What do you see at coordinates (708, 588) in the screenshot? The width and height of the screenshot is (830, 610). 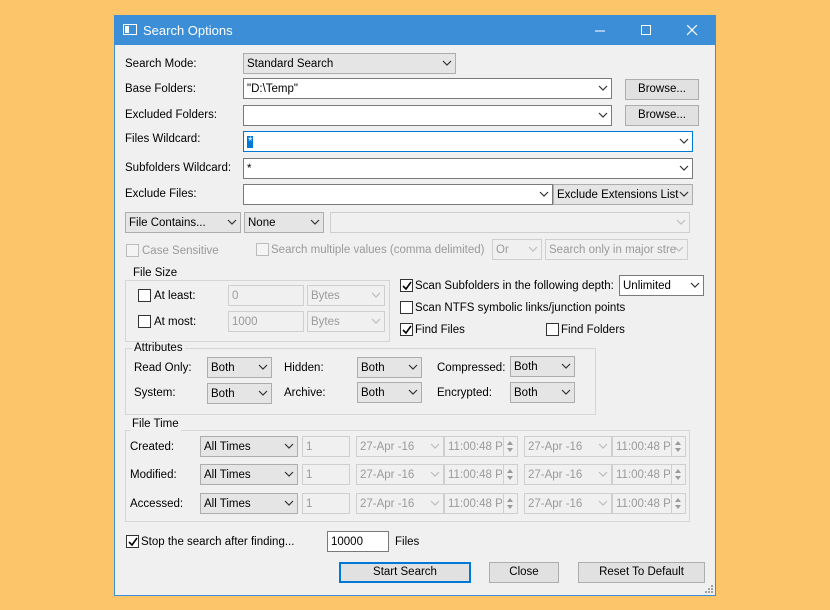 I see `resize-grip-icon` at bounding box center [708, 588].